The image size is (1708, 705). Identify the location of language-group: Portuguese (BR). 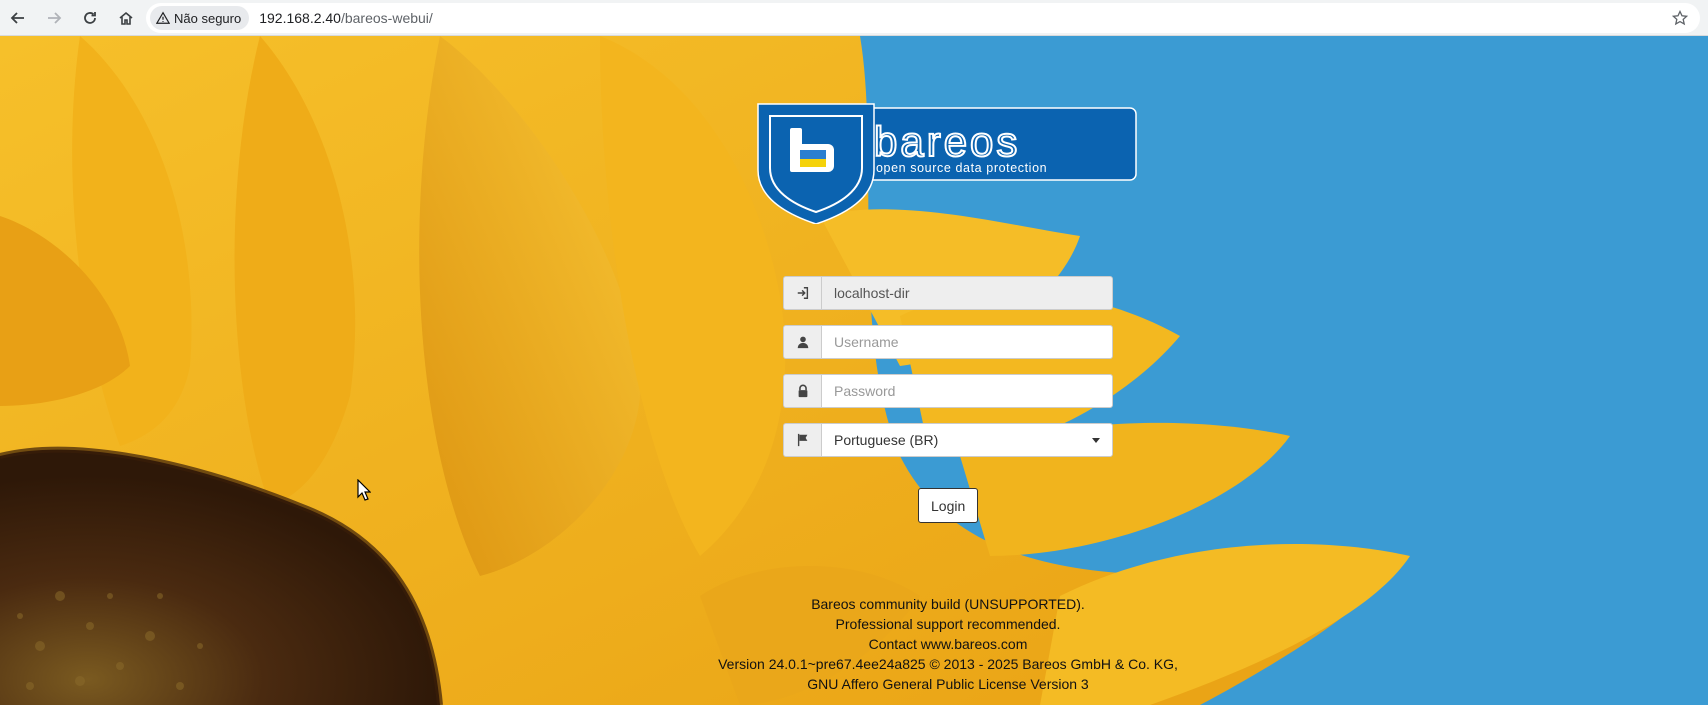
(948, 440).